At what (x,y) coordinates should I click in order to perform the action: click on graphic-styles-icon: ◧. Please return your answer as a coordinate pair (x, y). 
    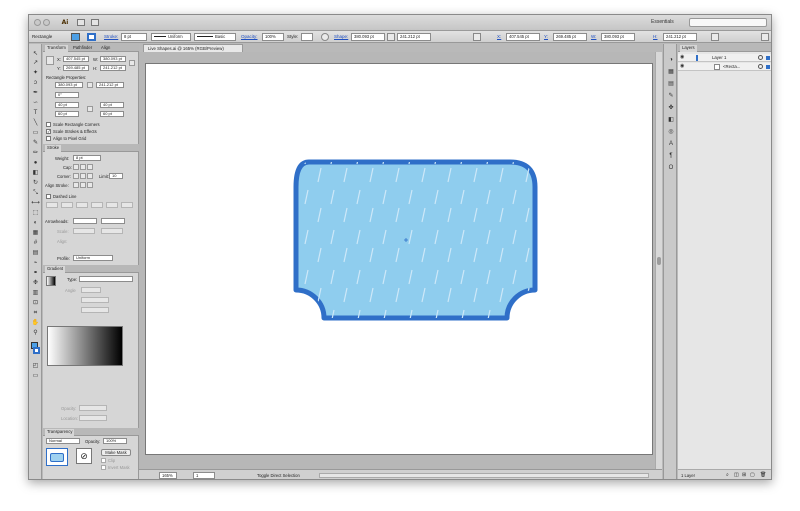
    Looking at the image, I should click on (671, 120).